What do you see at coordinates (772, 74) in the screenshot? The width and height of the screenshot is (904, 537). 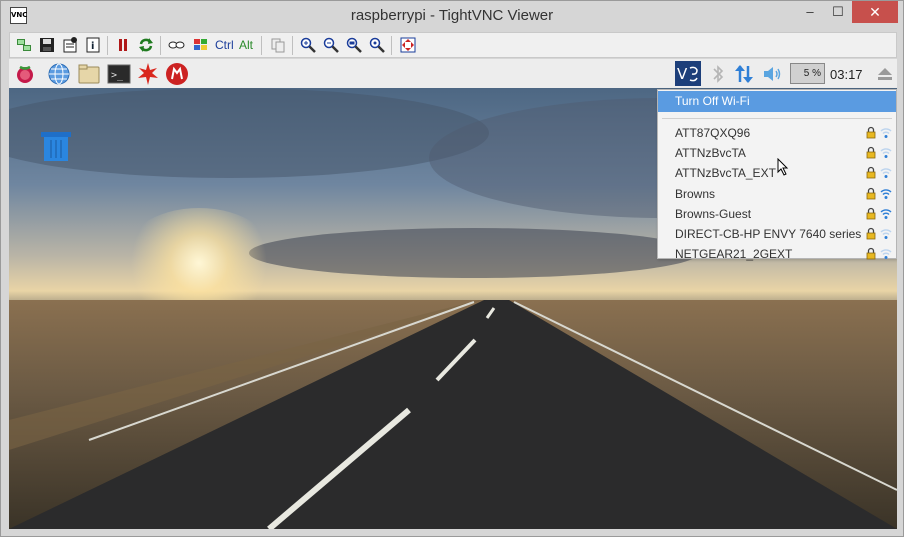 I see `volume-icon` at bounding box center [772, 74].